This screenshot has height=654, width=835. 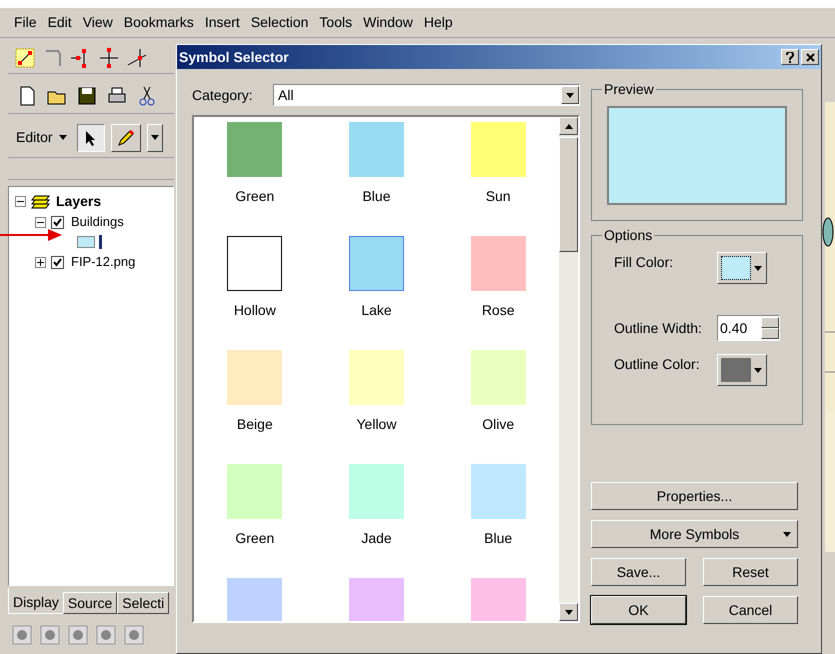 What do you see at coordinates (25, 22) in the screenshot?
I see `menu-item: File` at bounding box center [25, 22].